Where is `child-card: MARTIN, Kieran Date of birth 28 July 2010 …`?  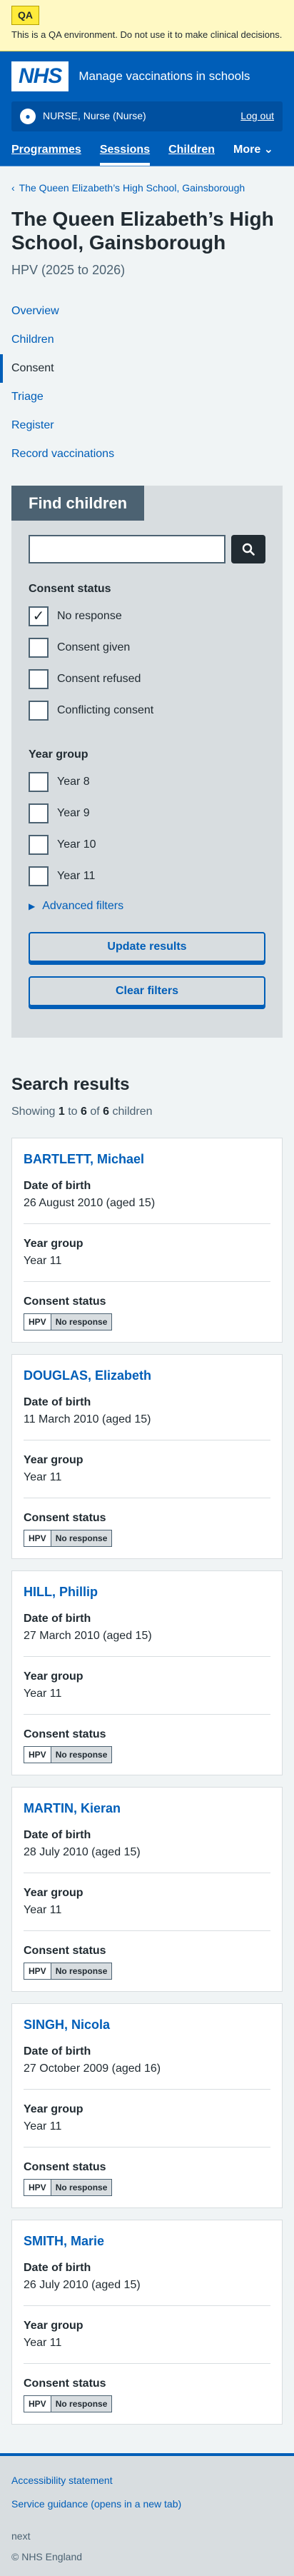 child-card: MARTIN, Kieran Date of birth 28 July 2010 … is located at coordinates (147, 1889).